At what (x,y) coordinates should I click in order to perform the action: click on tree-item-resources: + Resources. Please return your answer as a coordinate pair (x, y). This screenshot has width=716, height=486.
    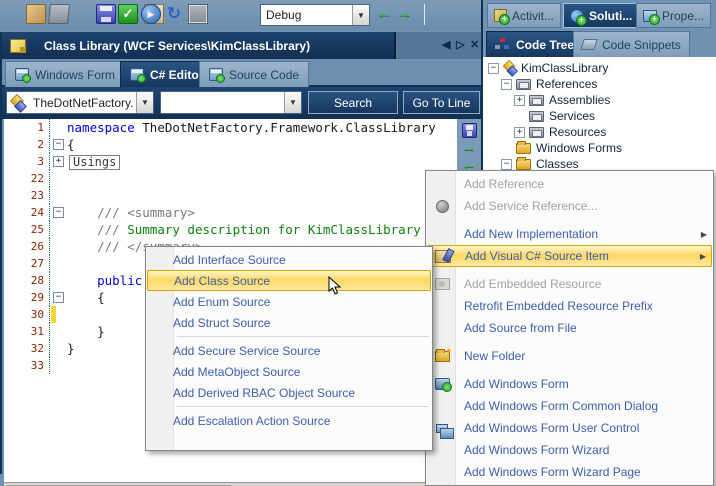
    Looking at the image, I should click on (599, 132).